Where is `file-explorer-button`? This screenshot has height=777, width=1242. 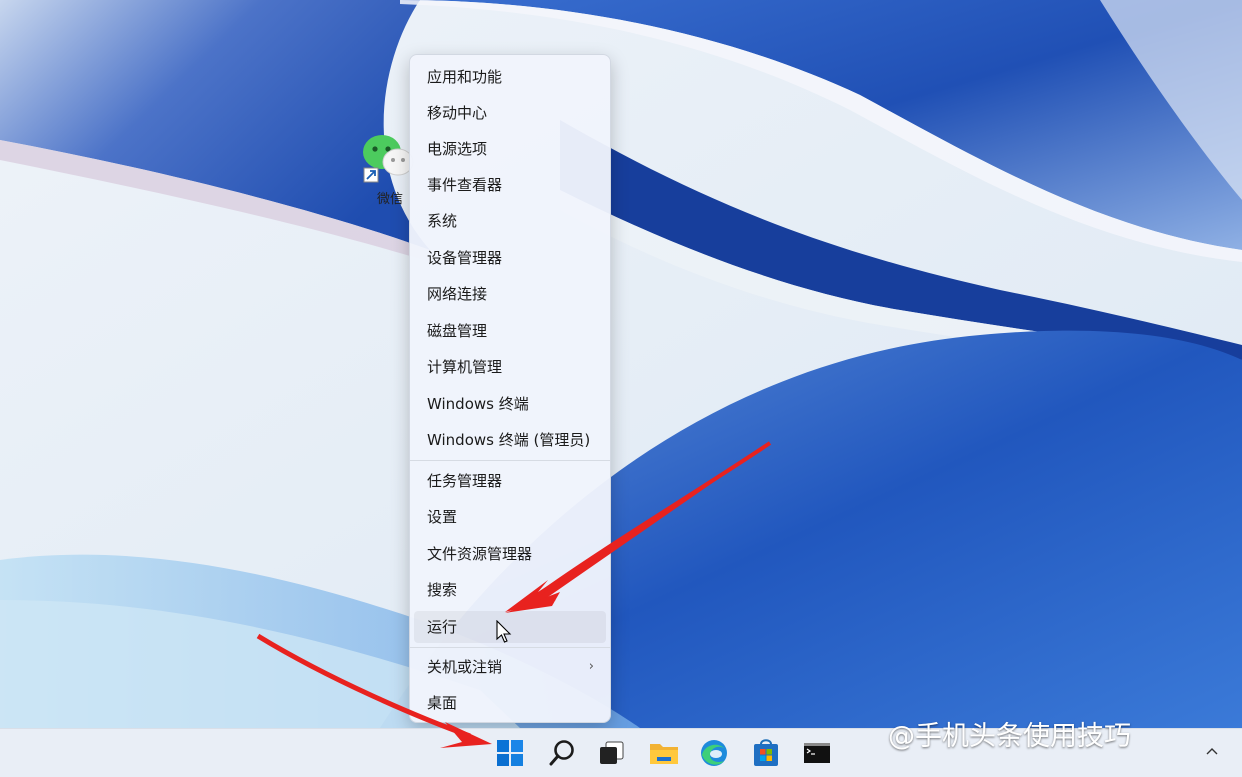
file-explorer-button is located at coordinates (664, 753).